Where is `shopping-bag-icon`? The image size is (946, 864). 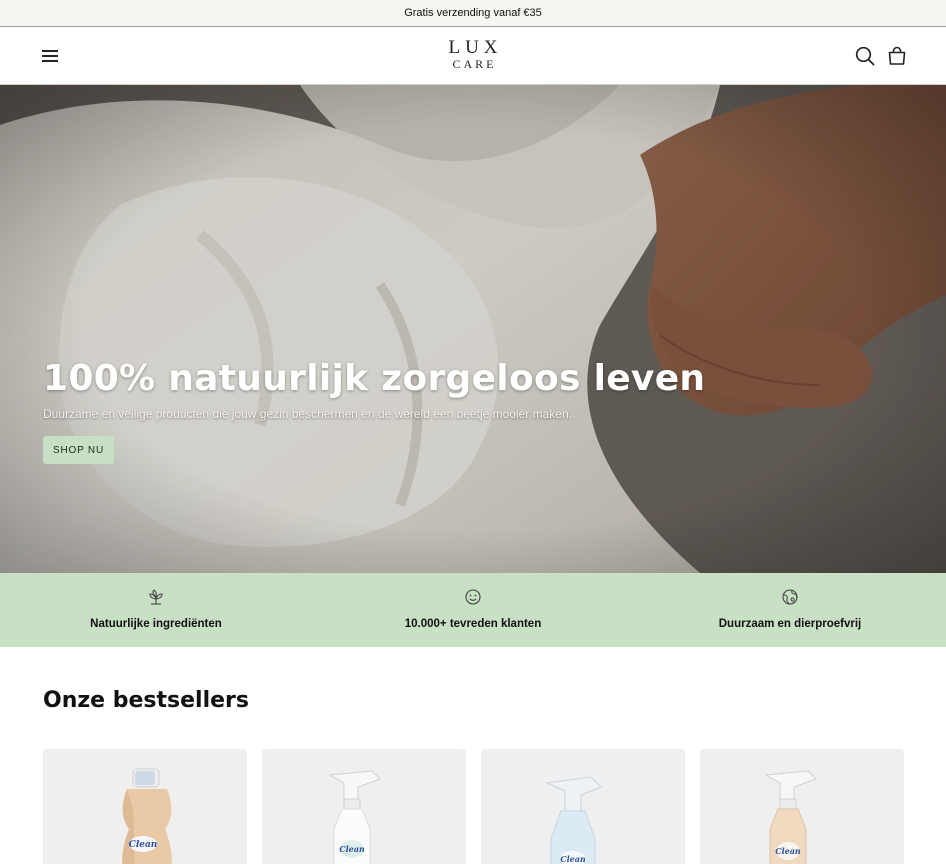
shopping-bag-icon is located at coordinates (897, 56).